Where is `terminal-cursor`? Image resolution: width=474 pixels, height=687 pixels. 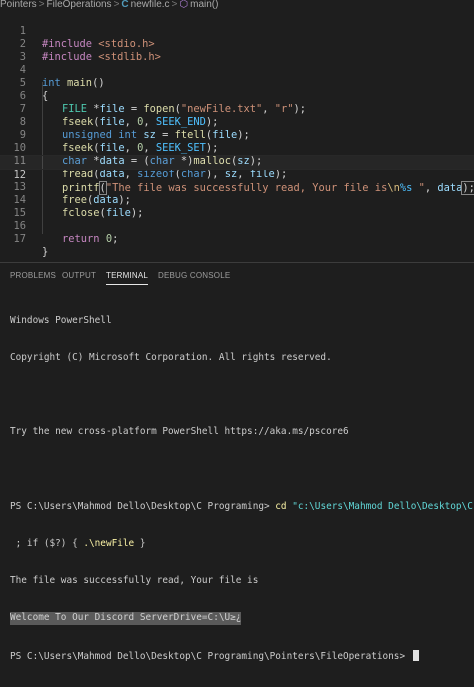 terminal-cursor is located at coordinates (415, 655).